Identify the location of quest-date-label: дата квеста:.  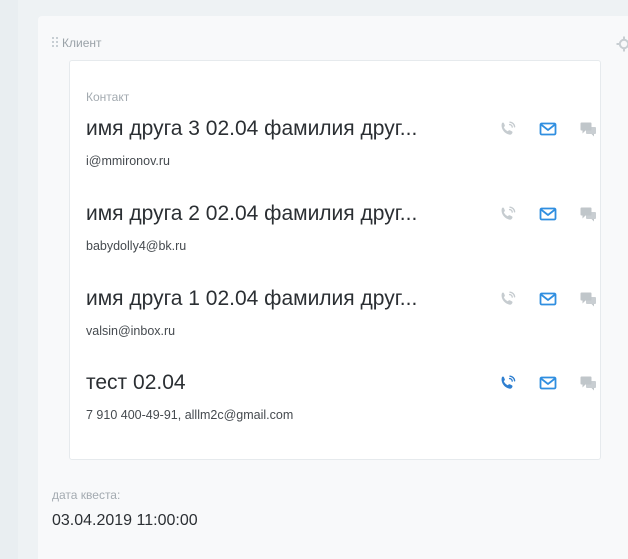
(86, 495).